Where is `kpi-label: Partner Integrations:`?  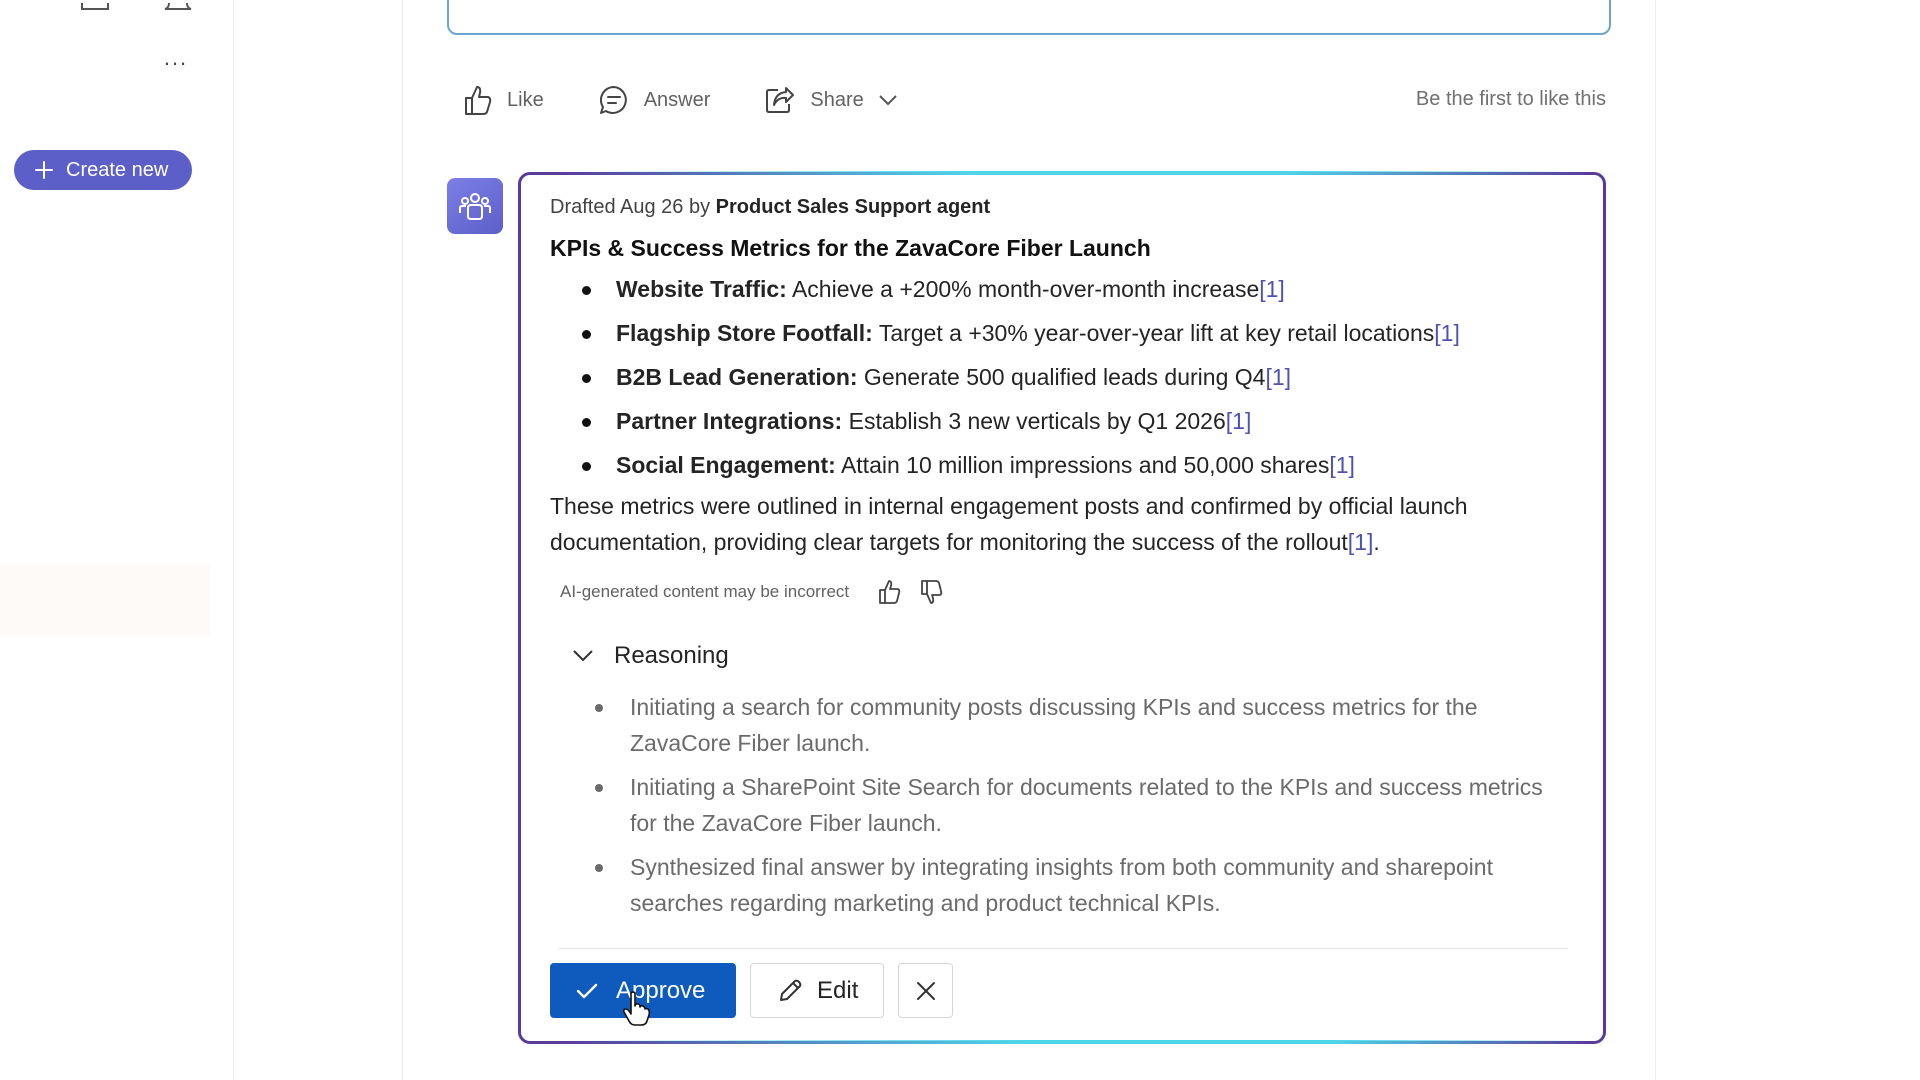
kpi-label: Partner Integrations: is located at coordinates (729, 421).